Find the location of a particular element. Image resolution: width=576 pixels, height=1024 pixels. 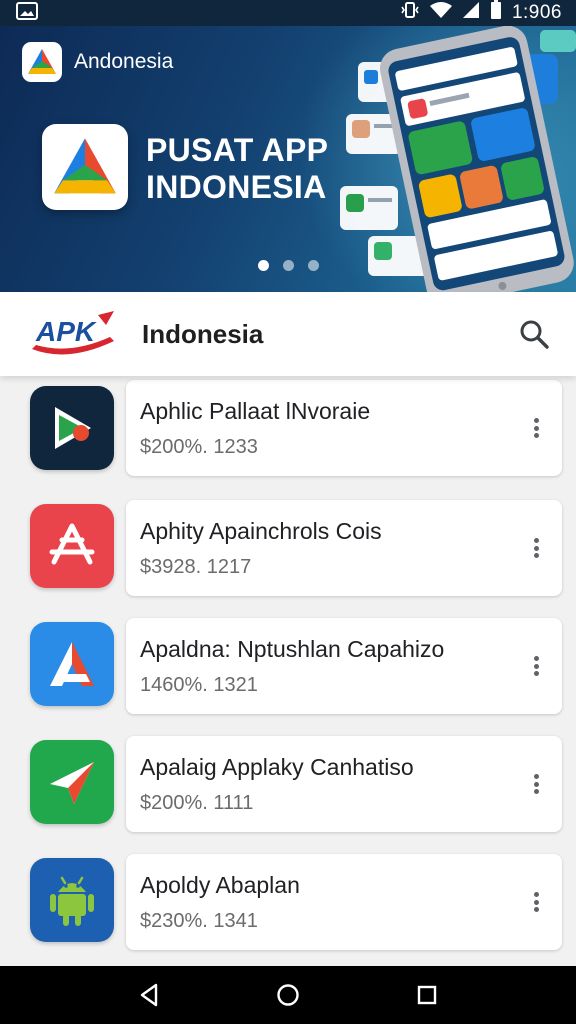

list-item: Apalaig Applaky Canhatiso $200%. 1111 is located at coordinates (288, 779).